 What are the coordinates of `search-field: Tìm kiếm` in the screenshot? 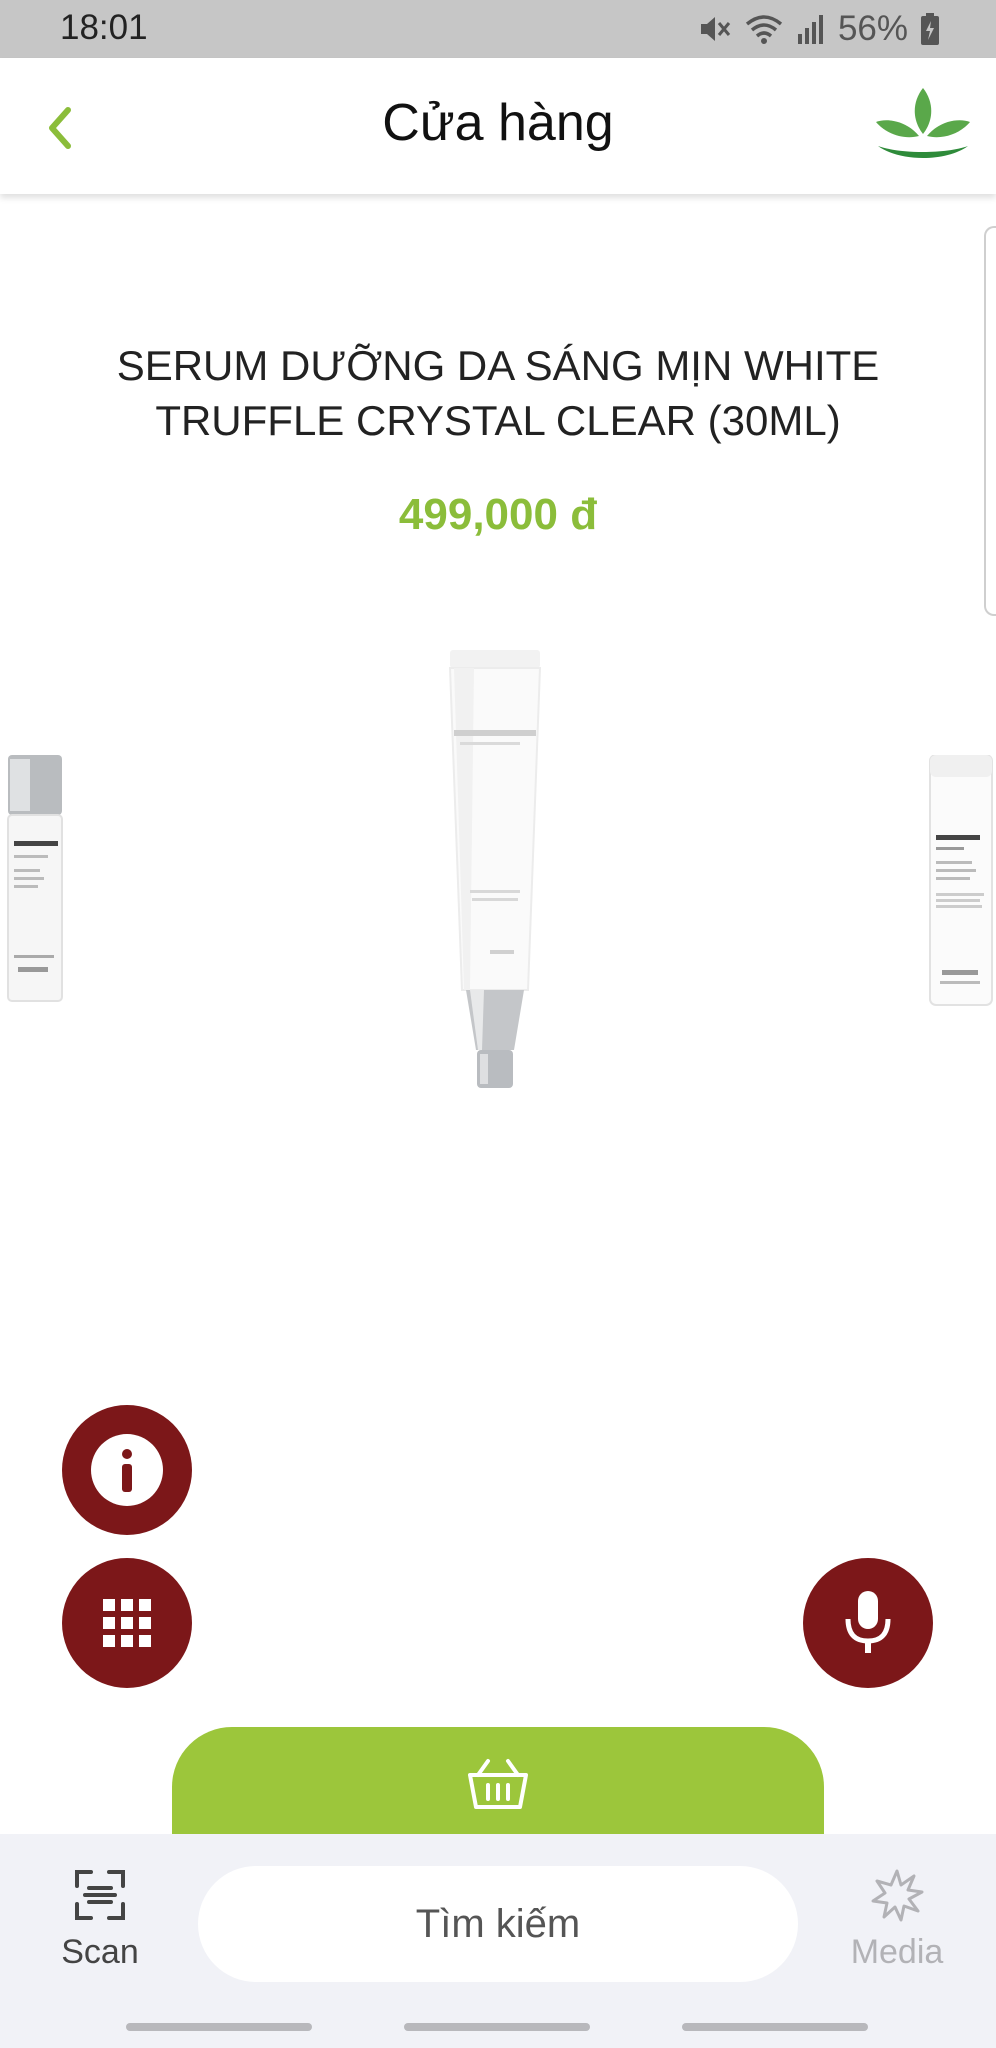 It's located at (498, 1924).